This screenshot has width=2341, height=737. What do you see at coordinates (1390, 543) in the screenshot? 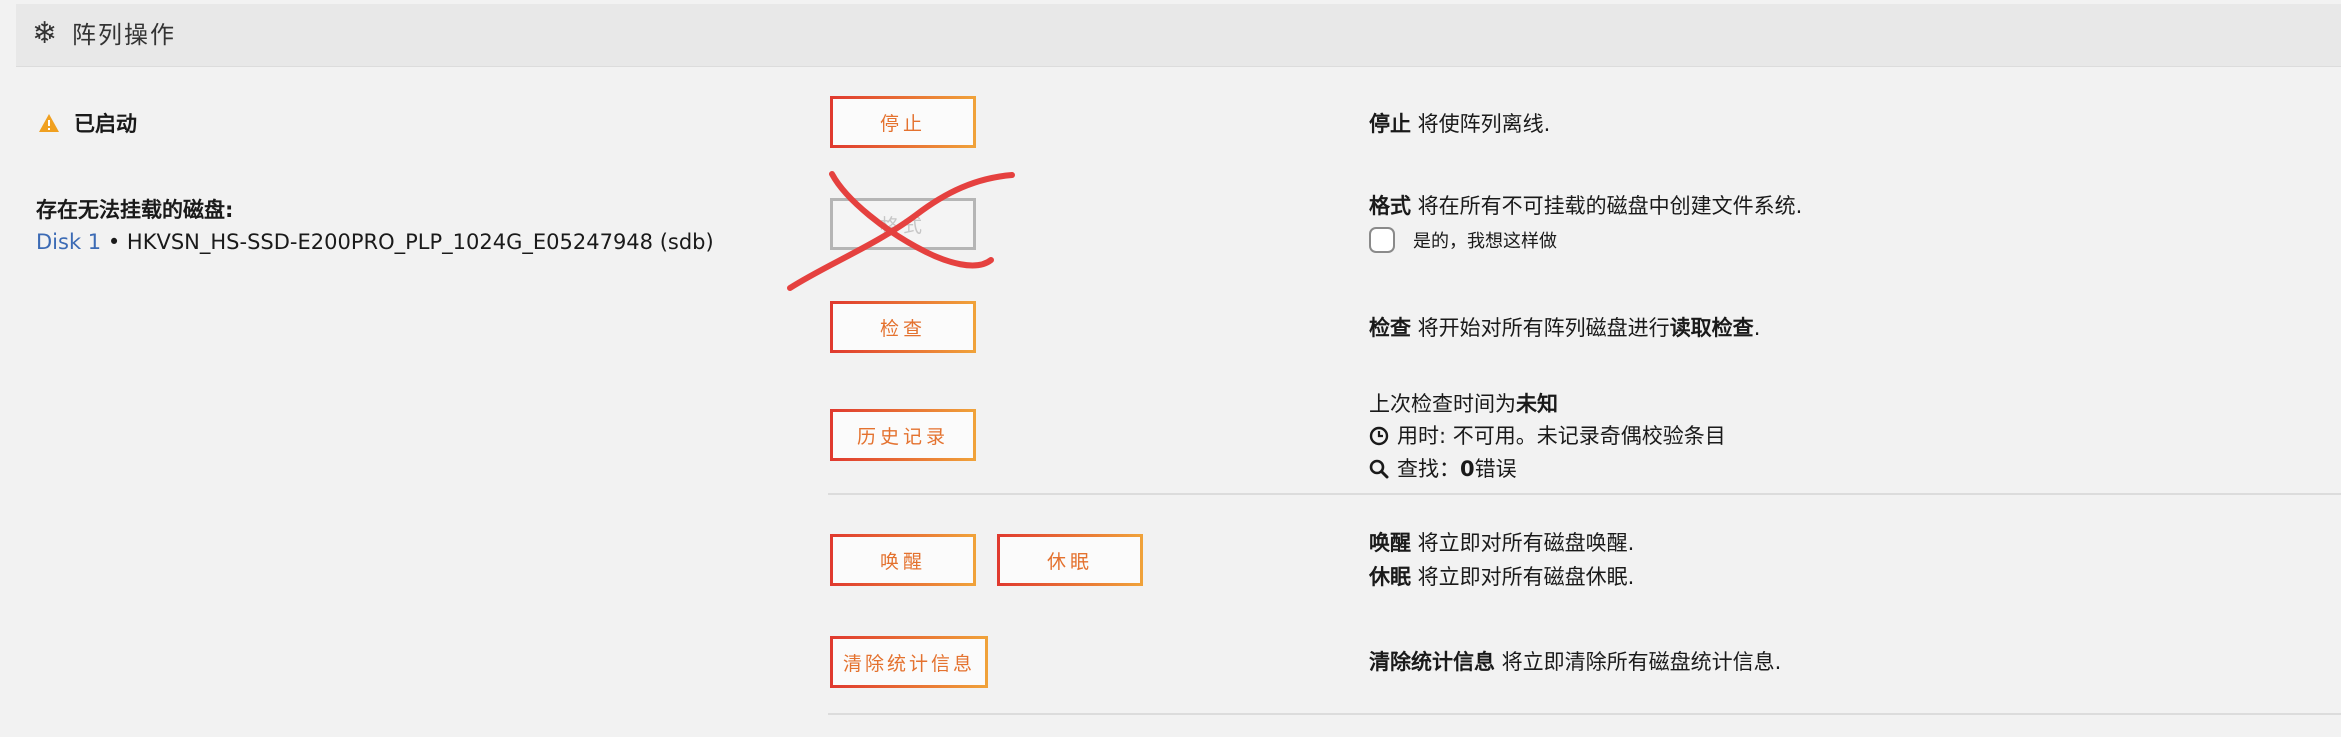
I see `spinup-desc-bold: 唤醒` at bounding box center [1390, 543].